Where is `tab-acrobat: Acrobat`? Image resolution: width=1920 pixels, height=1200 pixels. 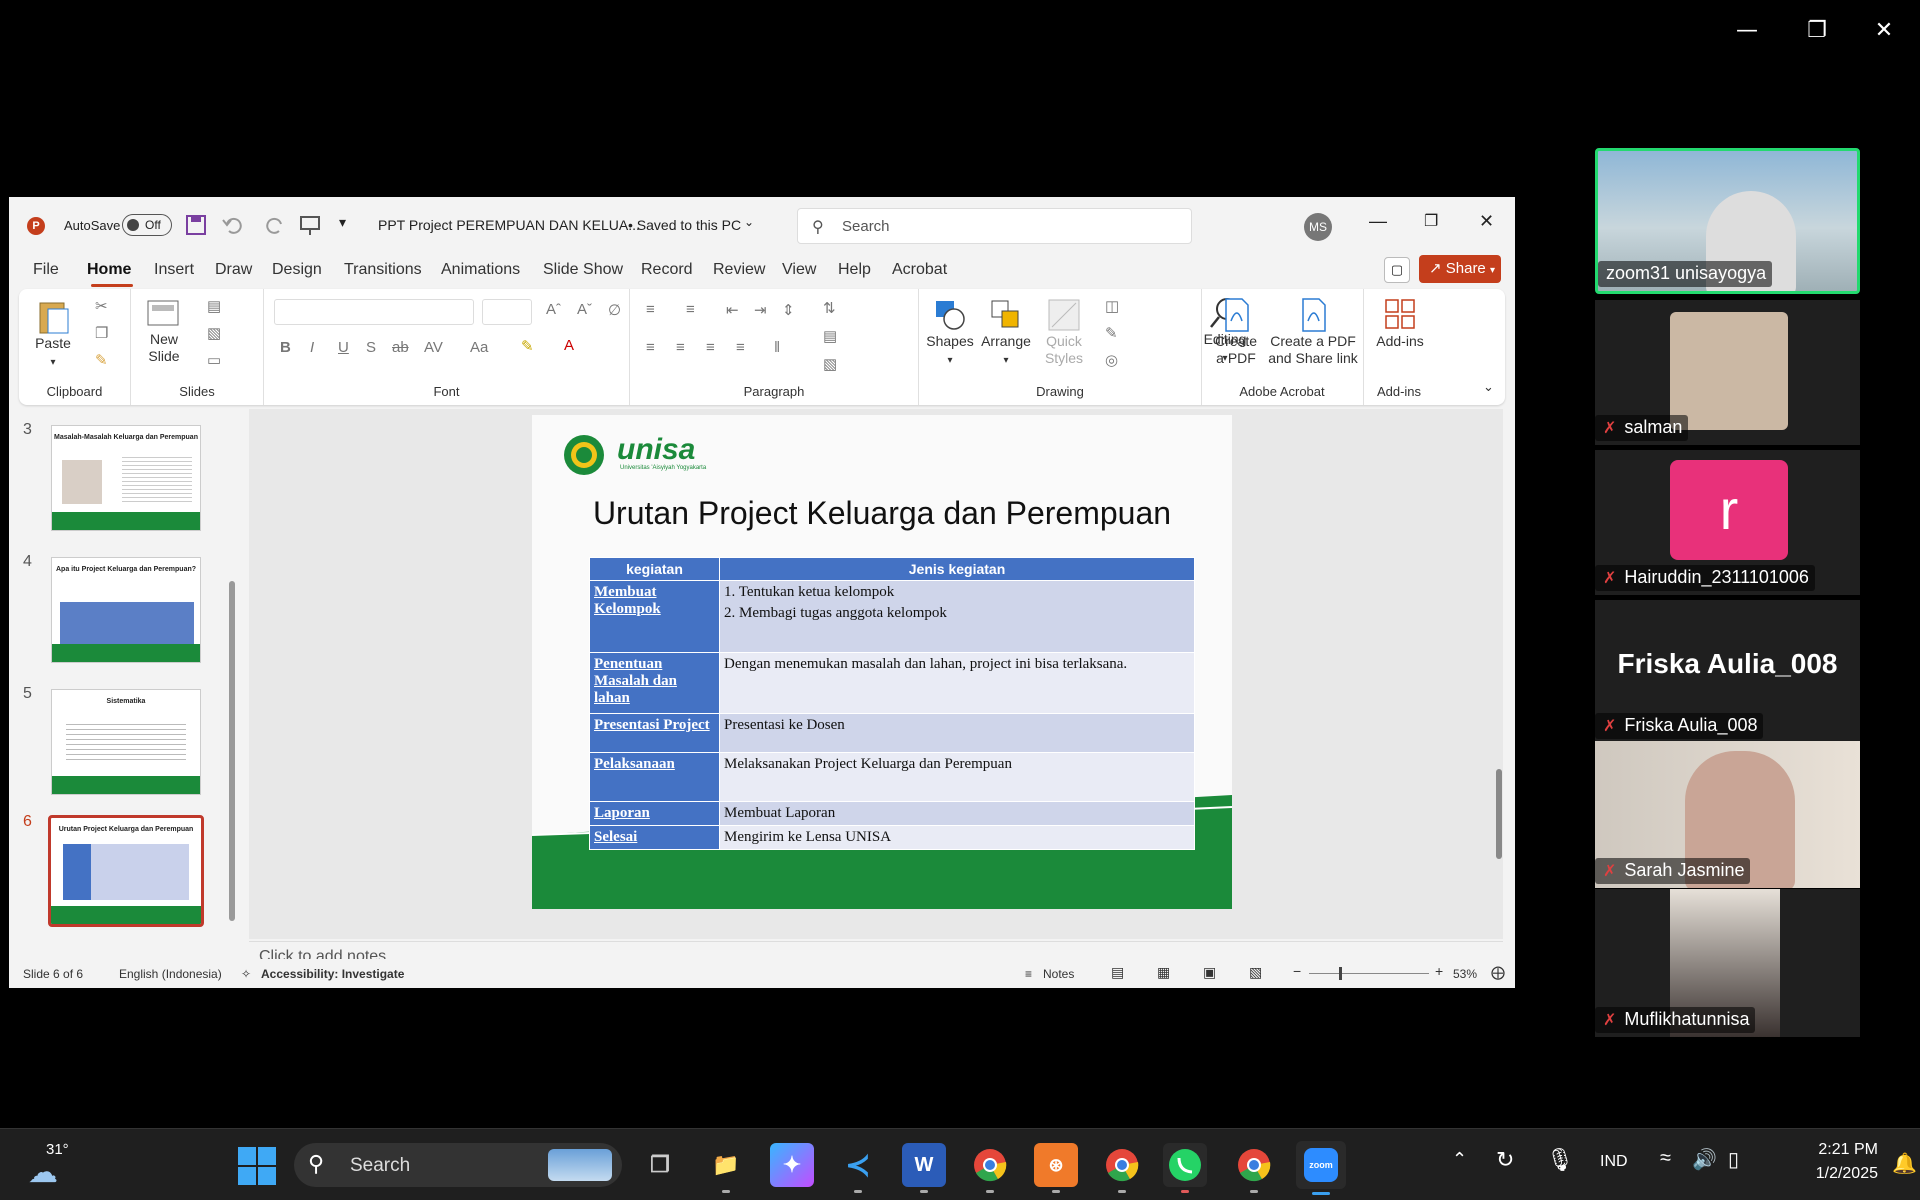
tab-acrobat: Acrobat is located at coordinates (919, 270).